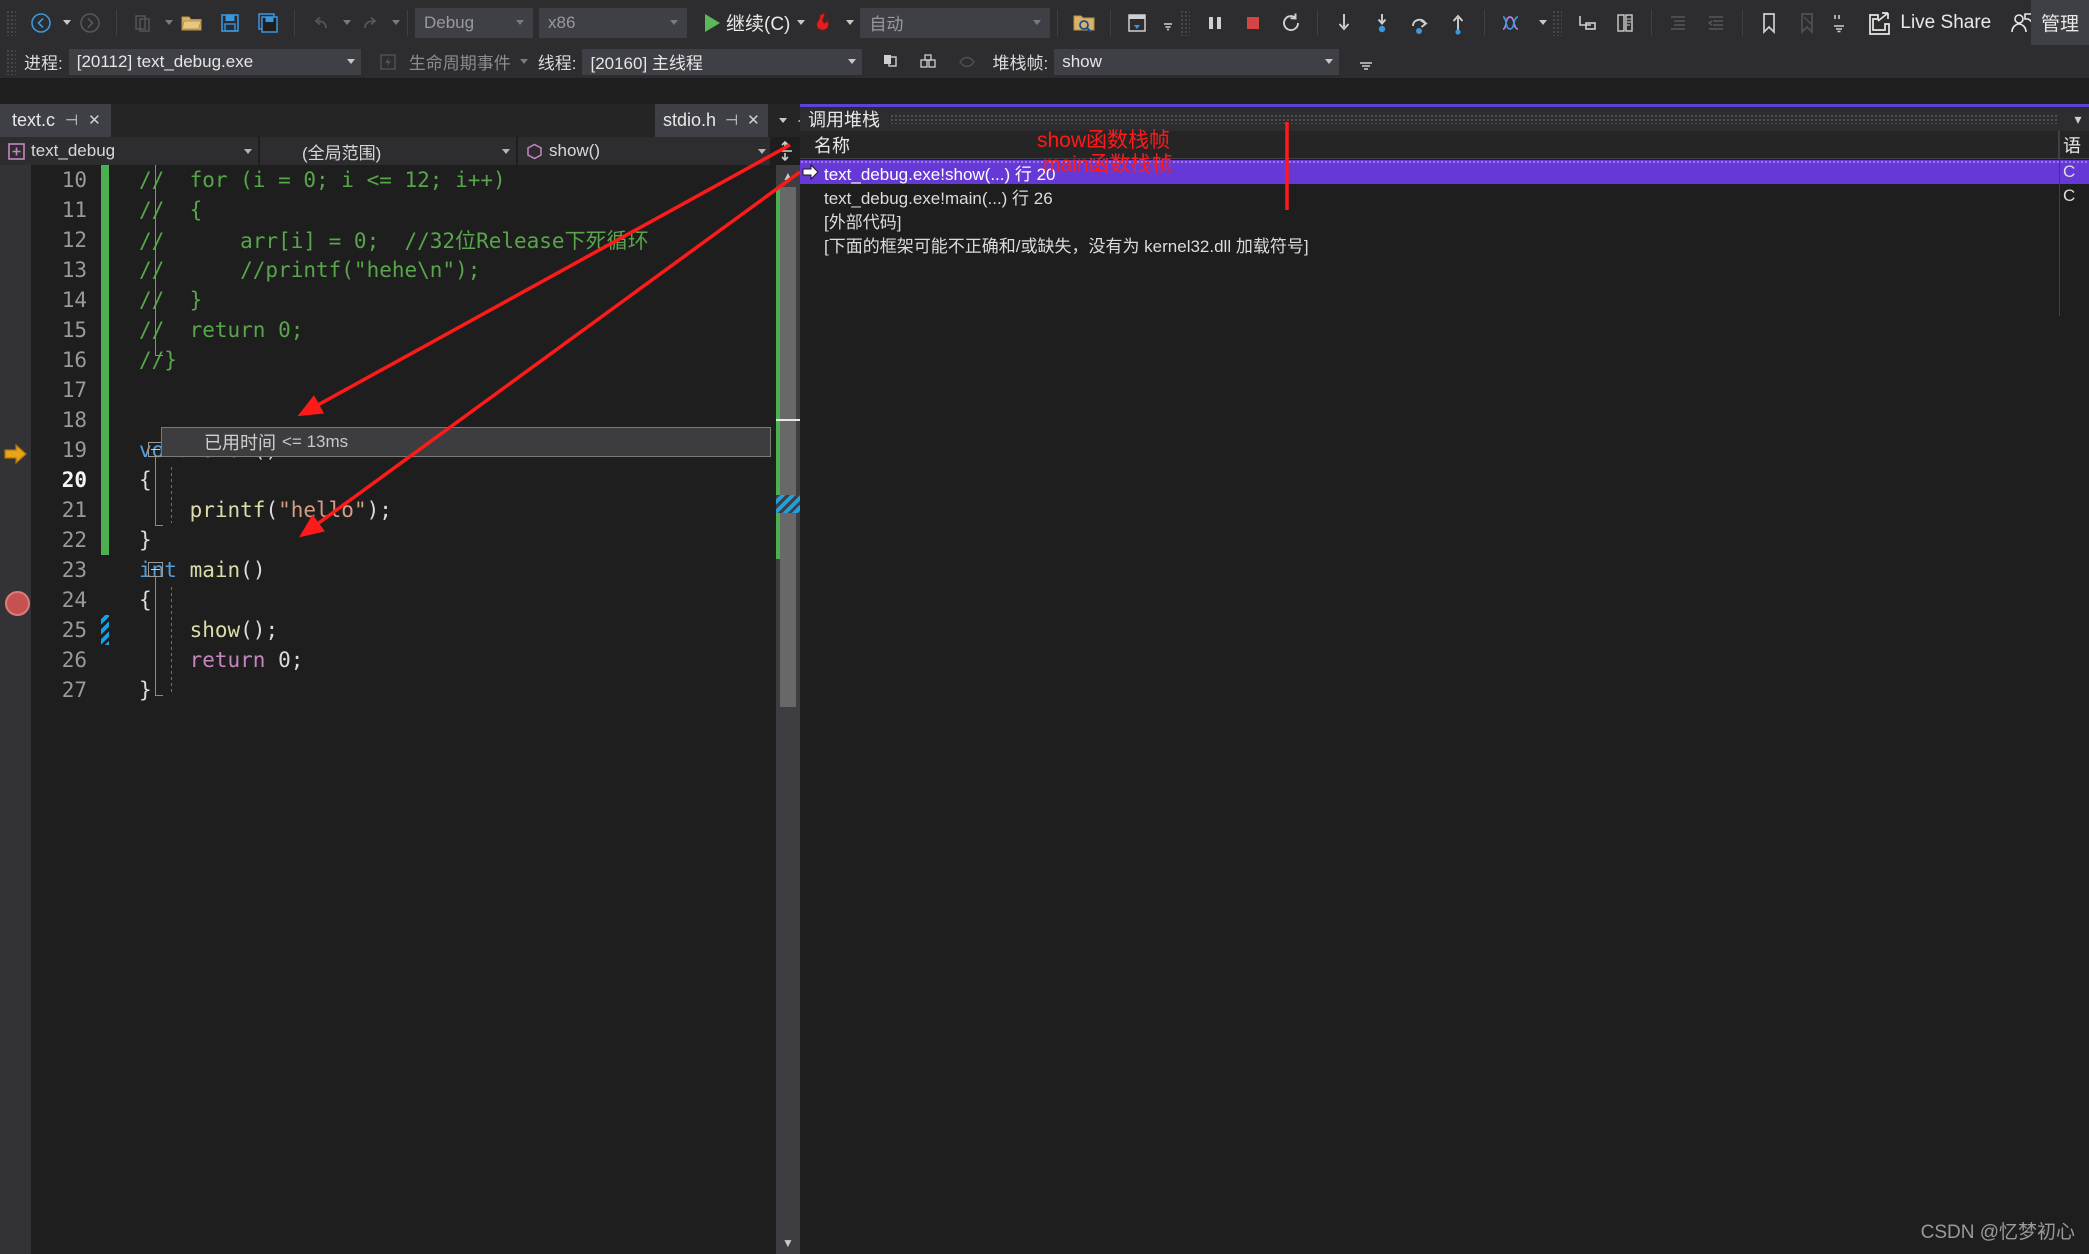  What do you see at coordinates (90, 23) in the screenshot?
I see `navigate-forward-button` at bounding box center [90, 23].